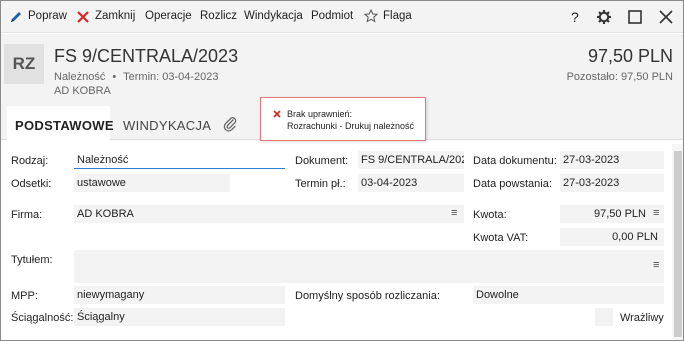 The height and width of the screenshot is (341, 684). Describe the element at coordinates (635, 17) in the screenshot. I see `maximize-icon` at that location.